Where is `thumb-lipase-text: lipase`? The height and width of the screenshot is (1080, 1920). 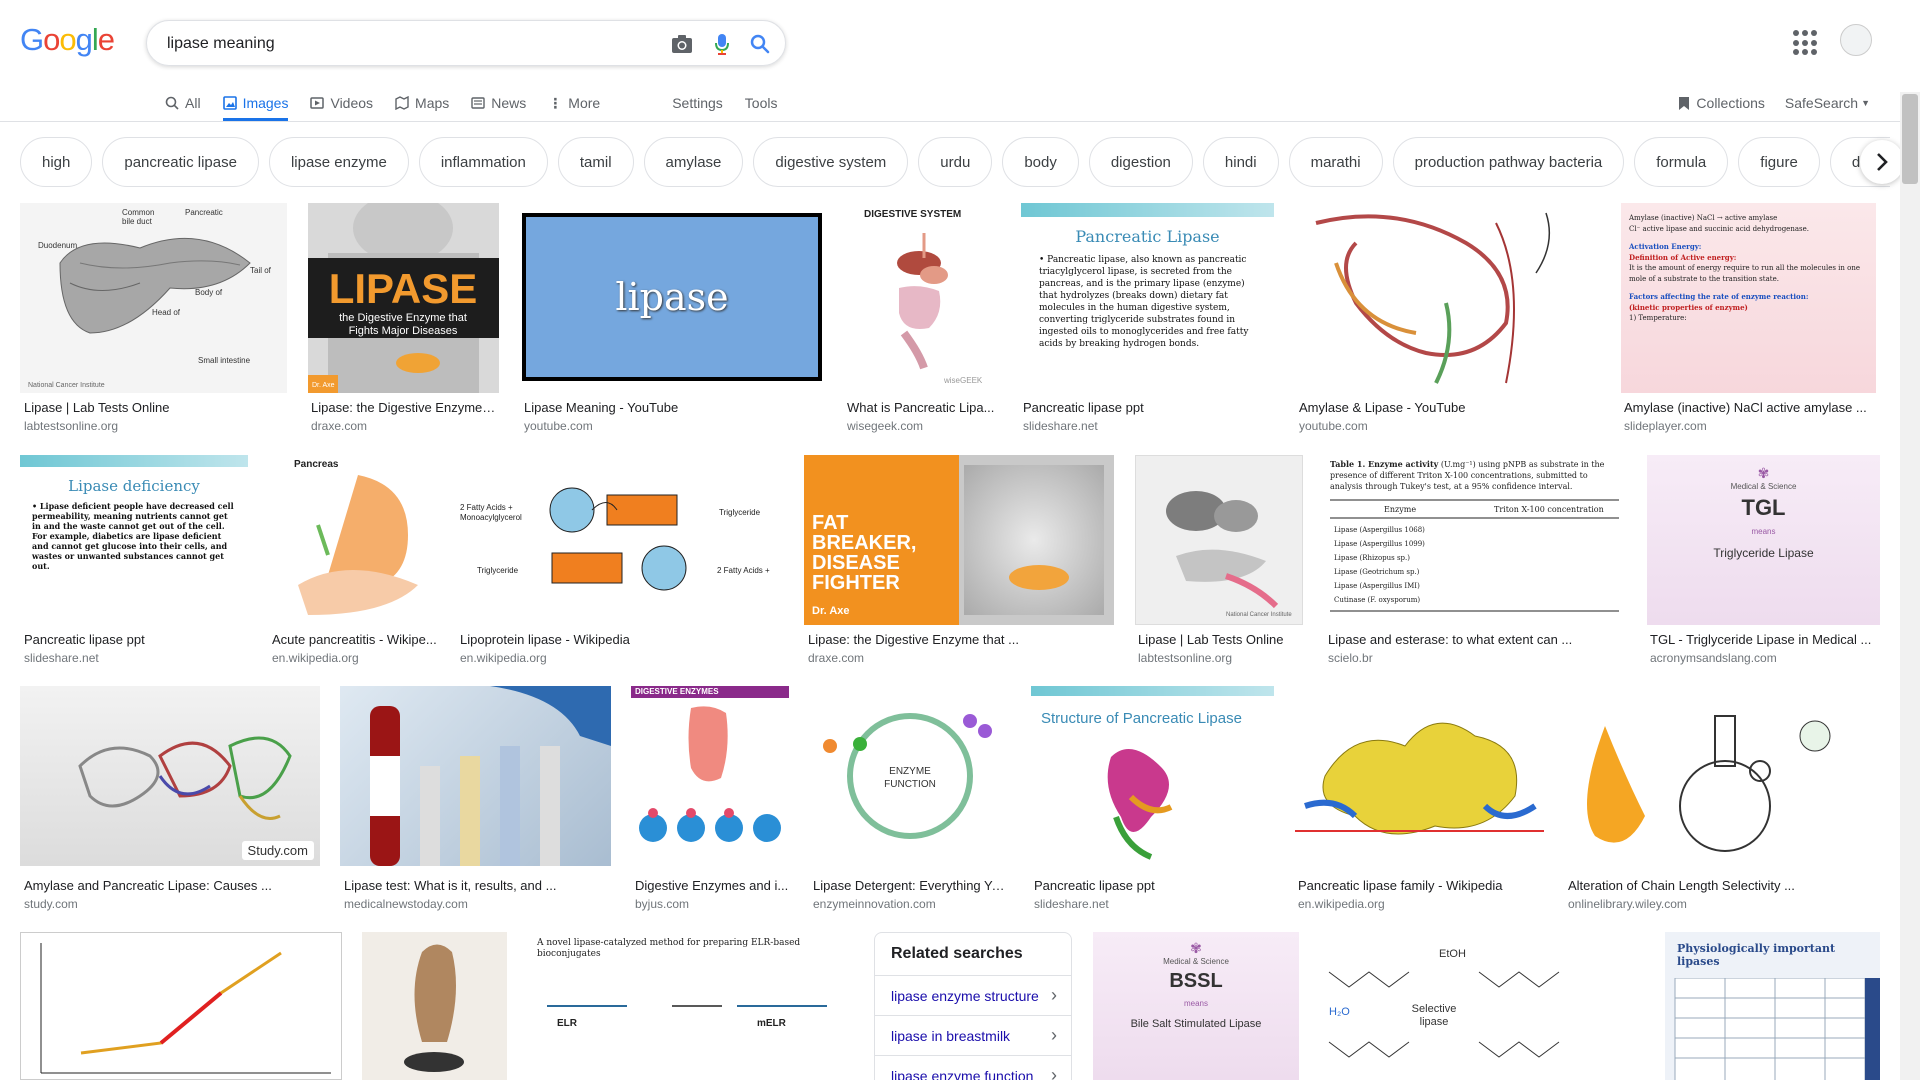 thumb-lipase-text: lipase is located at coordinates (672, 297).